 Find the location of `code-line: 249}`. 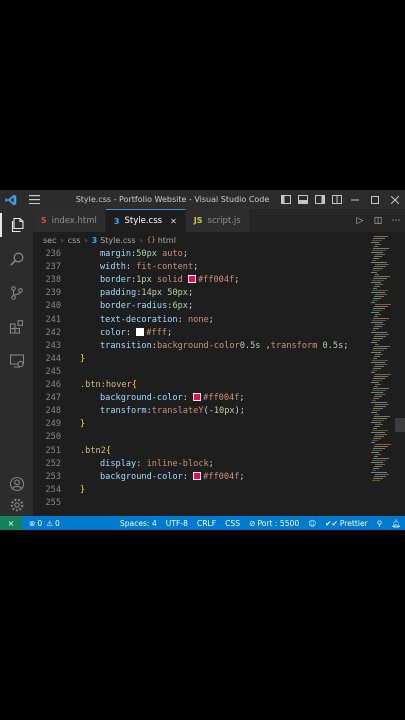

code-line: 249} is located at coordinates (201, 424).